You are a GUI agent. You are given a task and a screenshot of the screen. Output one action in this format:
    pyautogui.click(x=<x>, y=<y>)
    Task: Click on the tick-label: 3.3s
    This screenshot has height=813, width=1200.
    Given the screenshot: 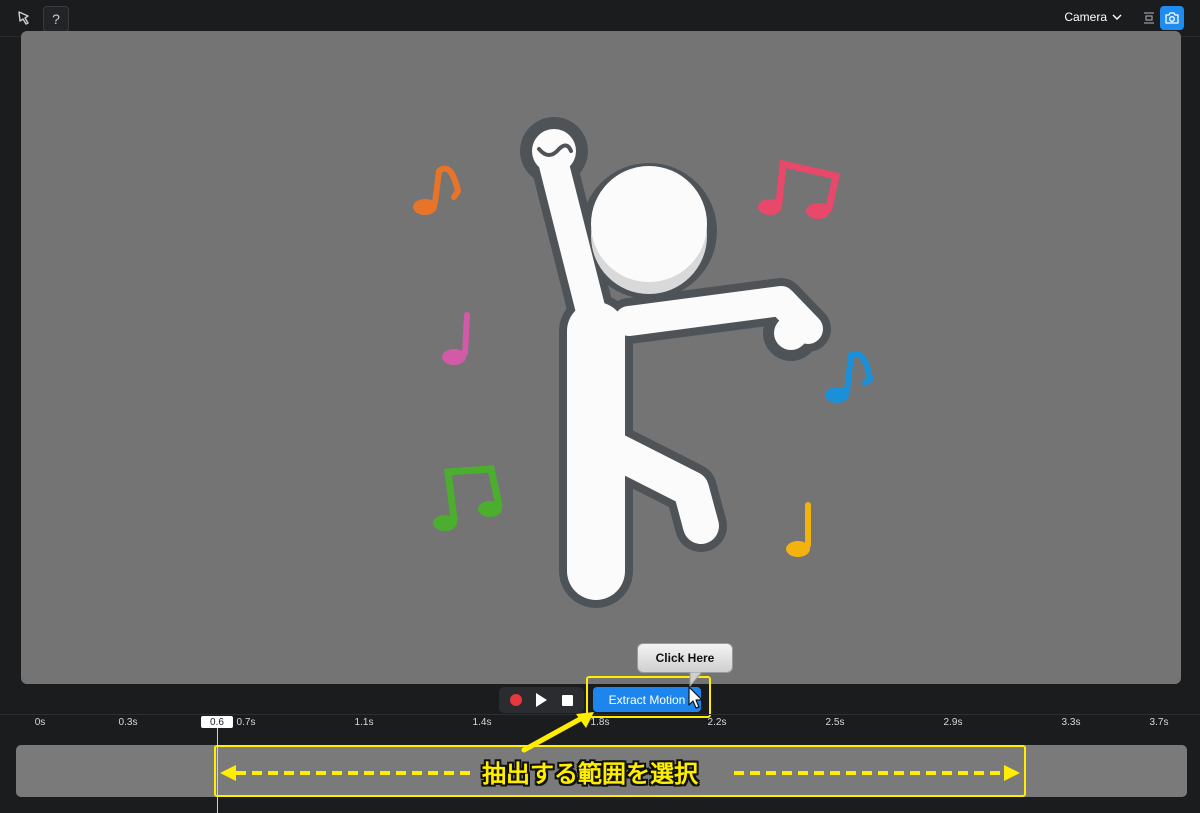 What is the action you would take?
    pyautogui.click(x=1071, y=722)
    